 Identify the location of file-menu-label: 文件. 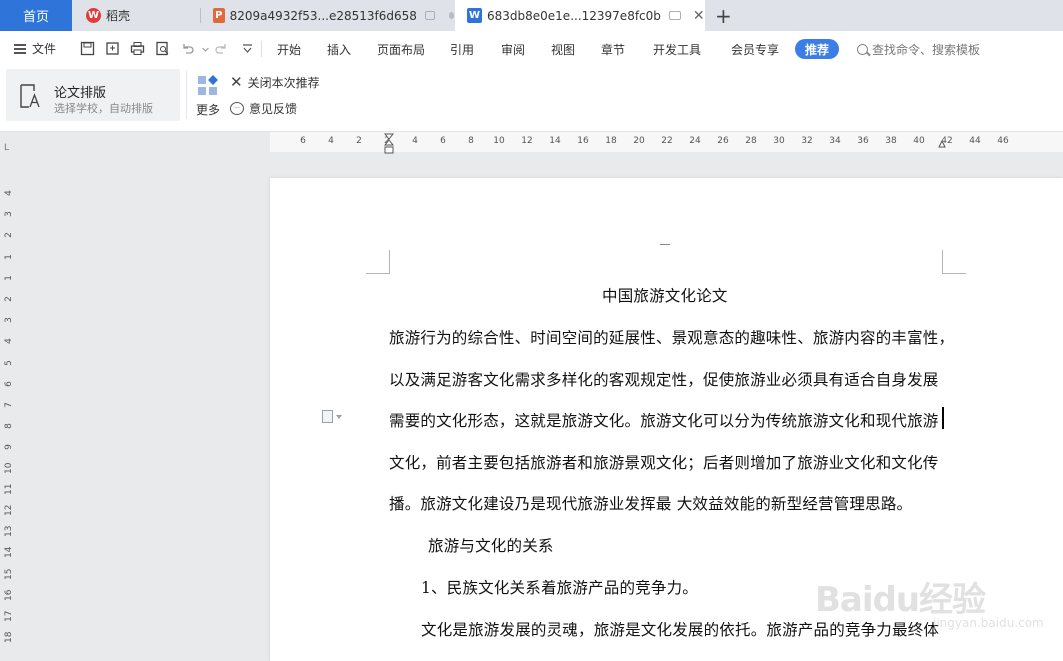
(44, 49).